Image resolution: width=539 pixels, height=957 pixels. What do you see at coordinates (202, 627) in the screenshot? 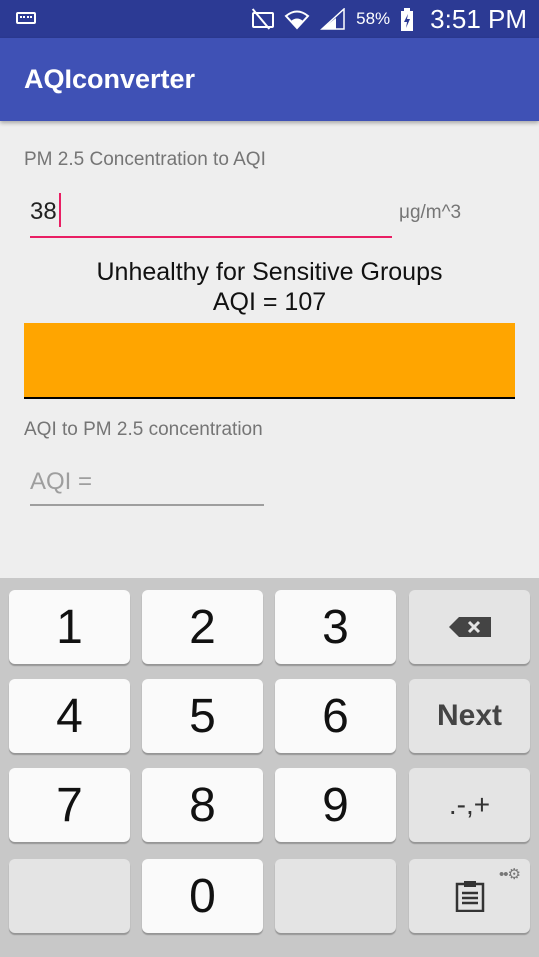
I see `key-2: 2` at bounding box center [202, 627].